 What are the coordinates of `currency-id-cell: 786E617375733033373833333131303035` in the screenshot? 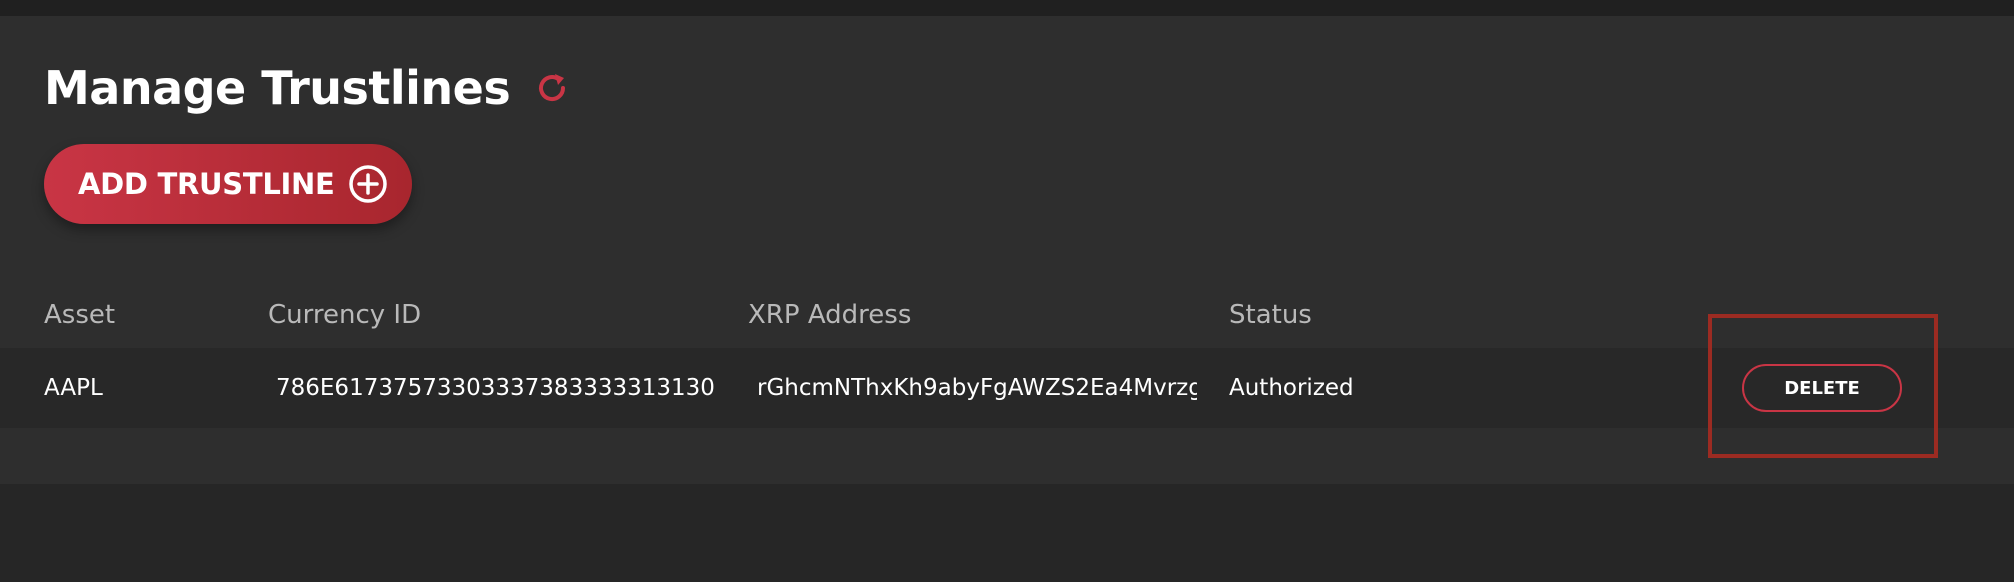 It's located at (496, 388).